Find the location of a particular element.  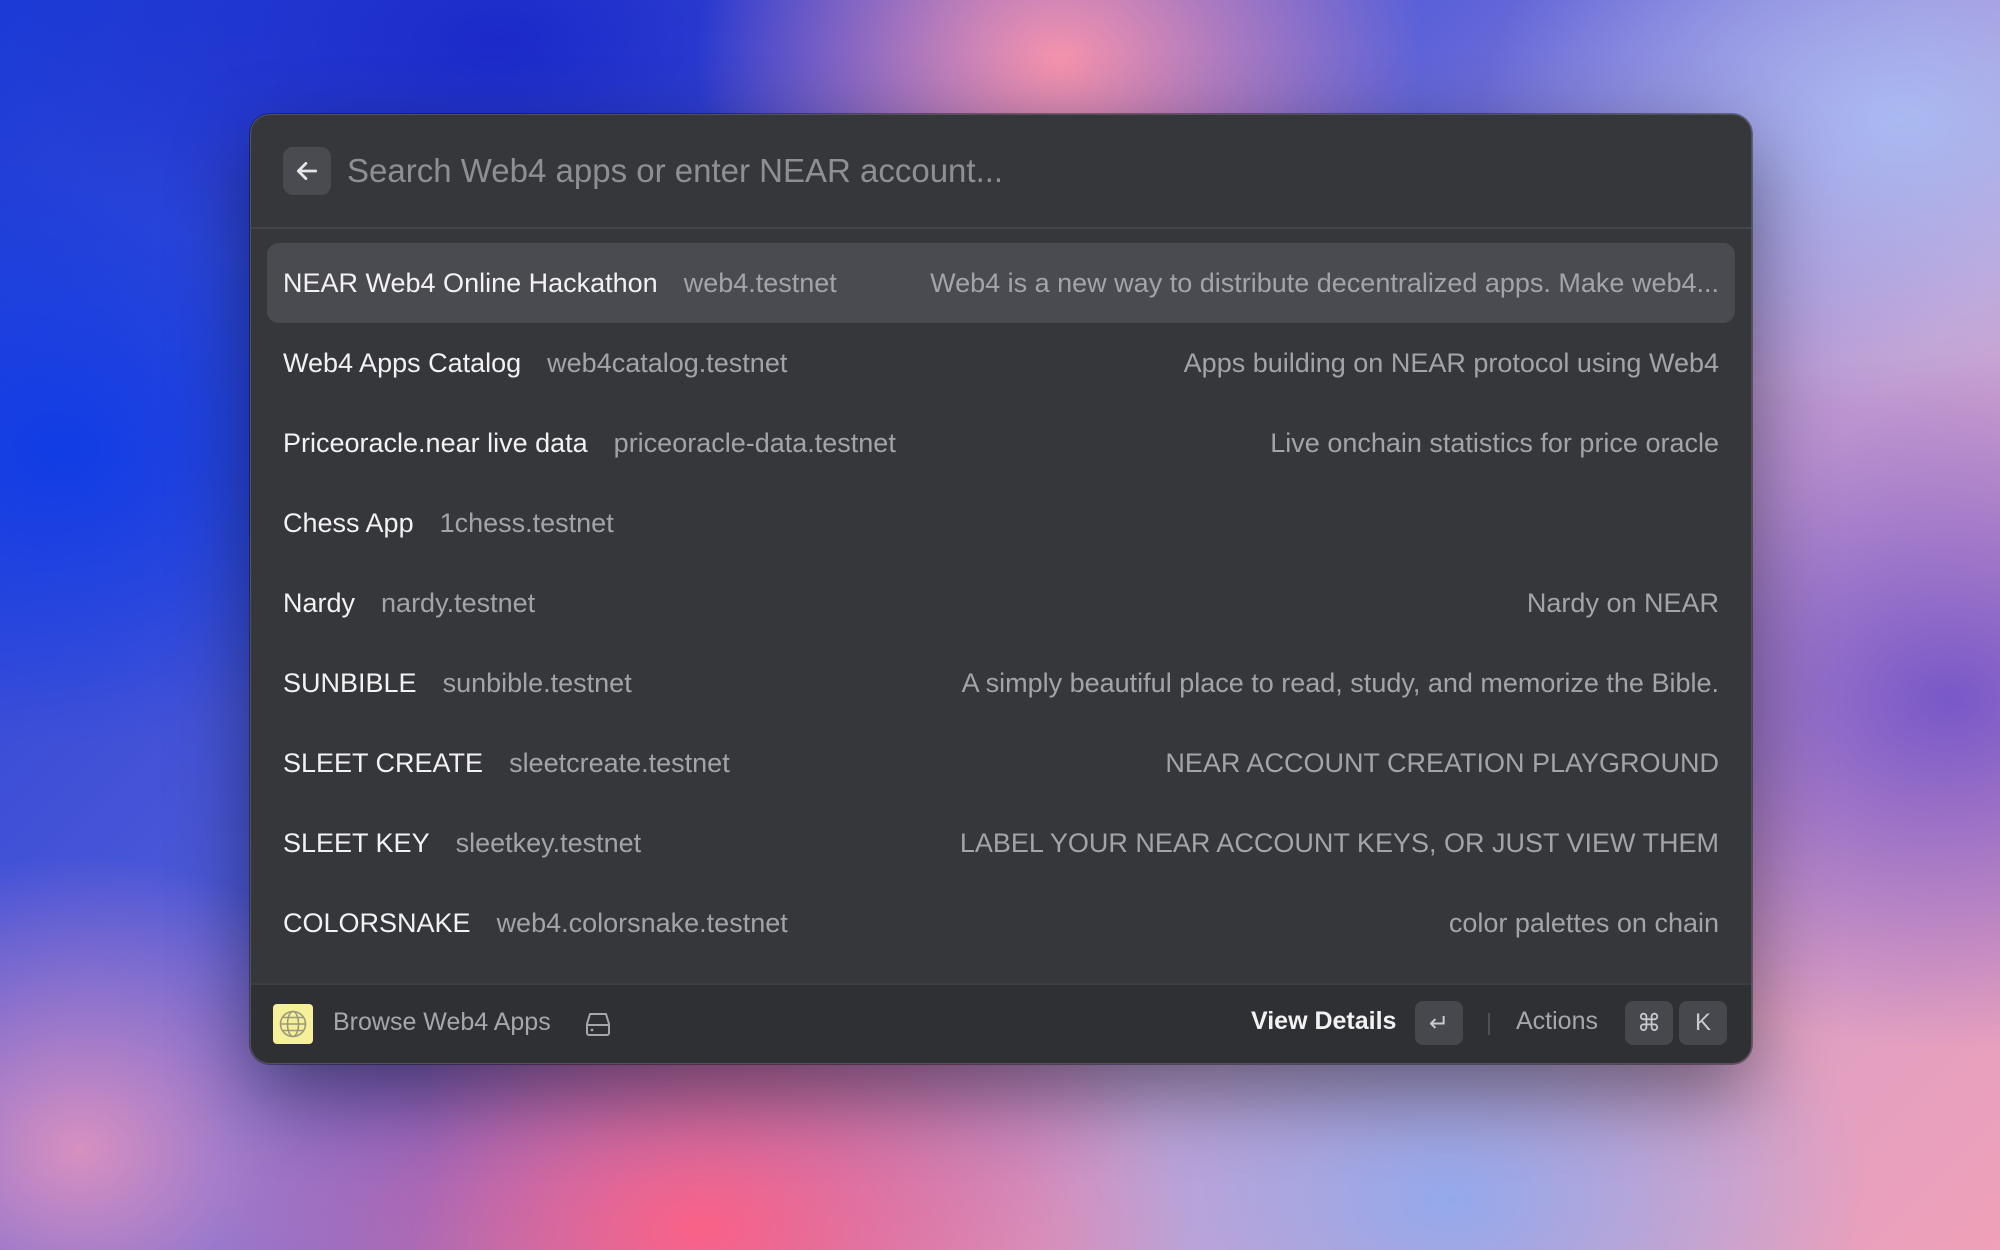

item-account: sleetcreate.testnet is located at coordinates (619, 762).